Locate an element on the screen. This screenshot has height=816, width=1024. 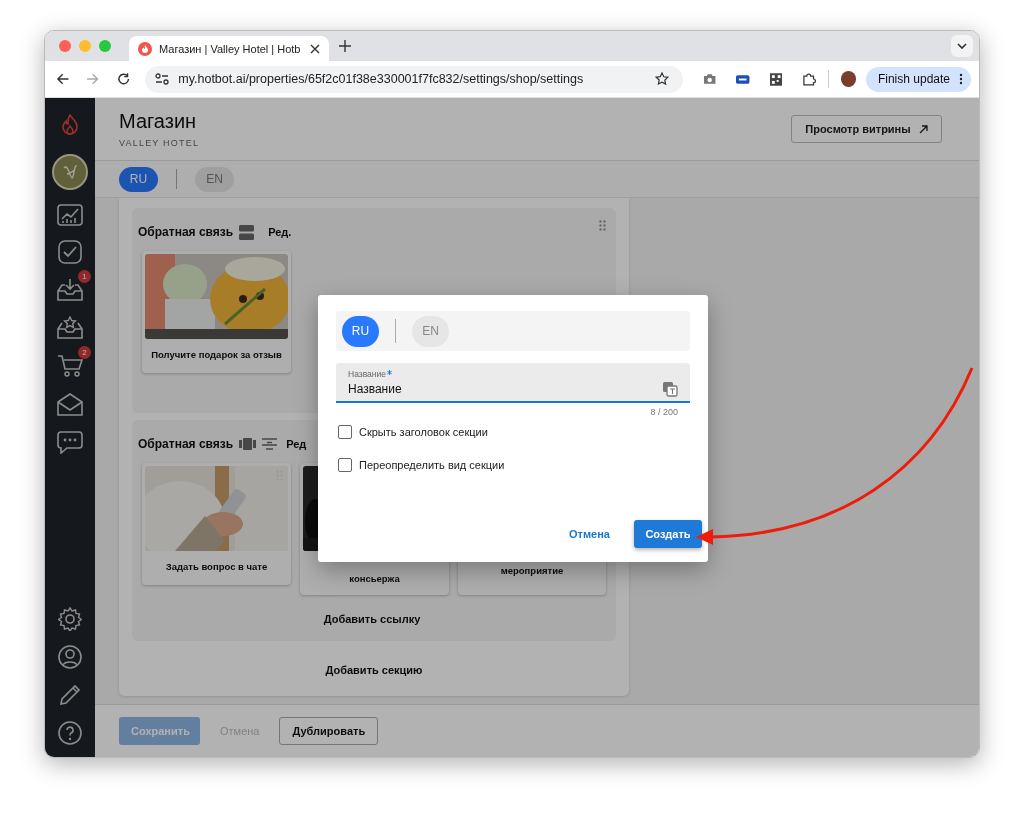
card-label: Получите подарок за отзыв is located at coordinates (216, 354).